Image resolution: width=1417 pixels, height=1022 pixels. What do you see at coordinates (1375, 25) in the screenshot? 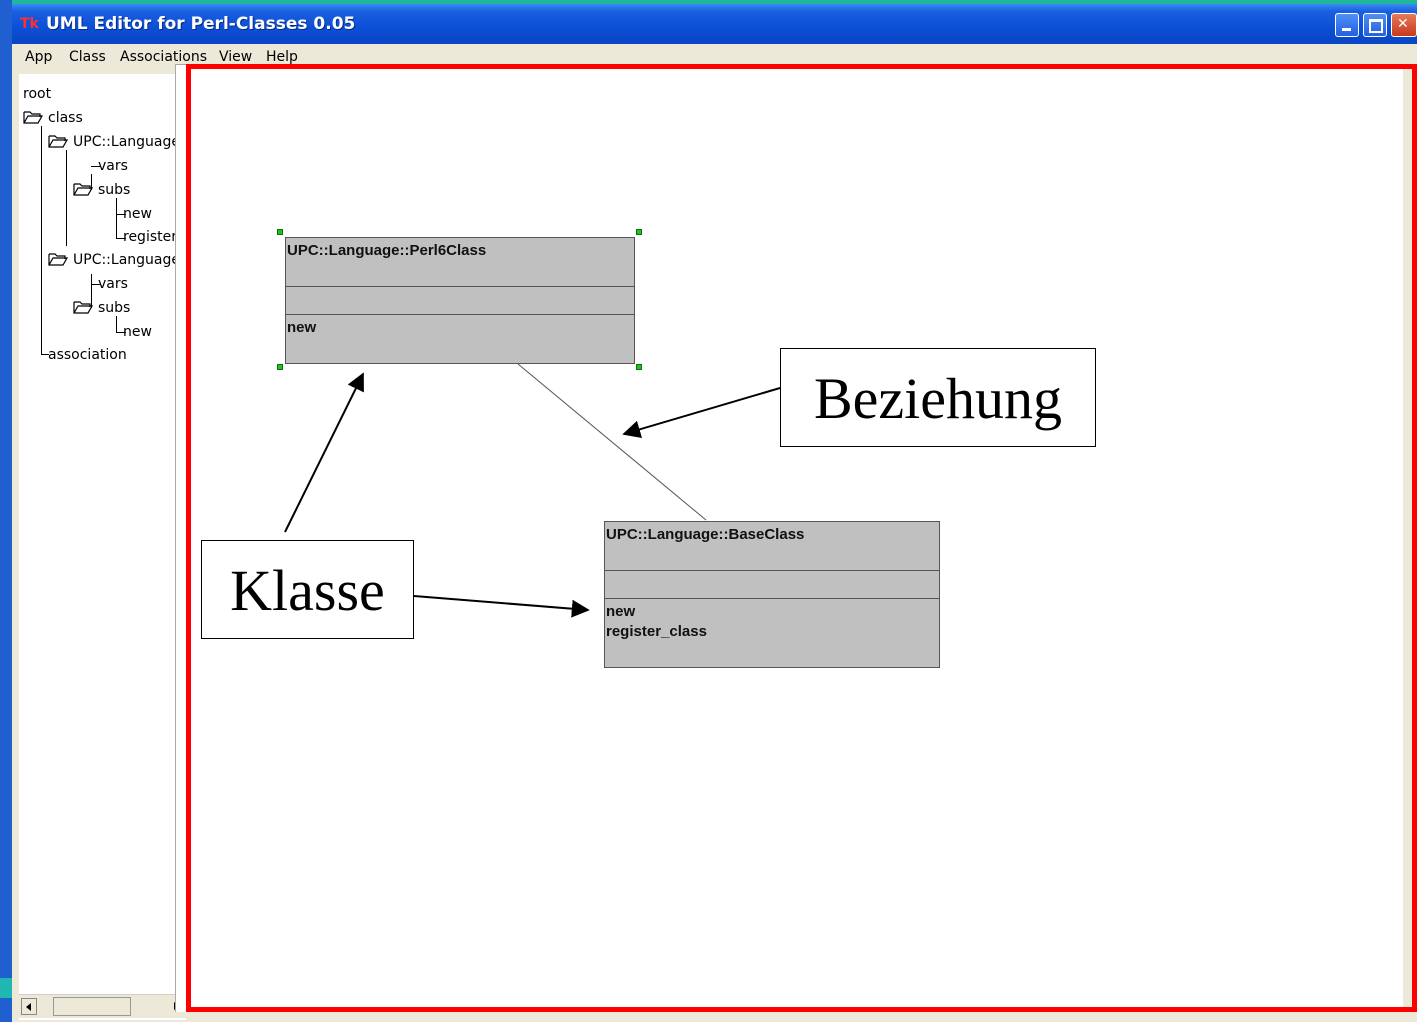
I see `maximize-button` at bounding box center [1375, 25].